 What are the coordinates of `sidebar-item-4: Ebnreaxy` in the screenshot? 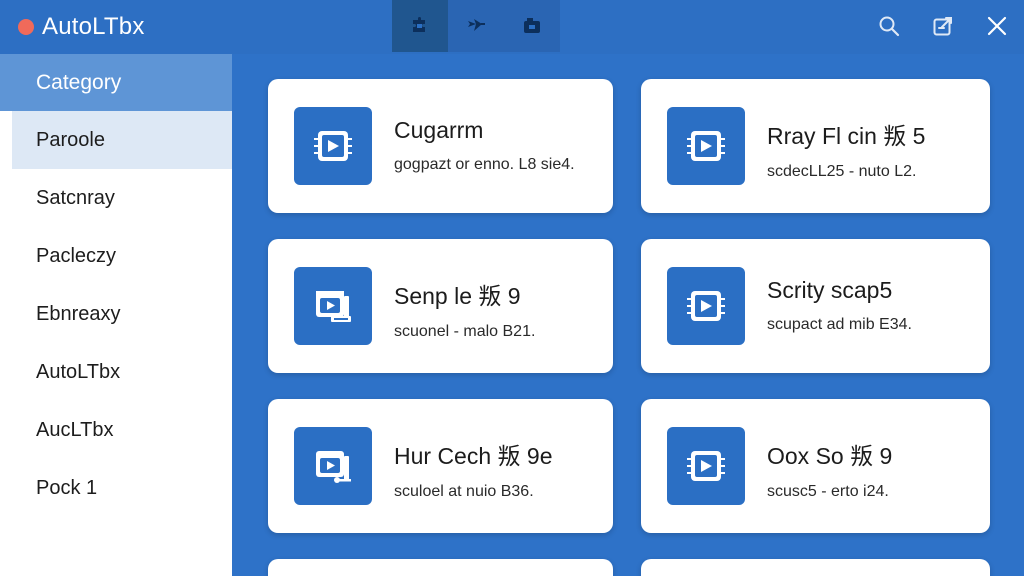 It's located at (116, 314).